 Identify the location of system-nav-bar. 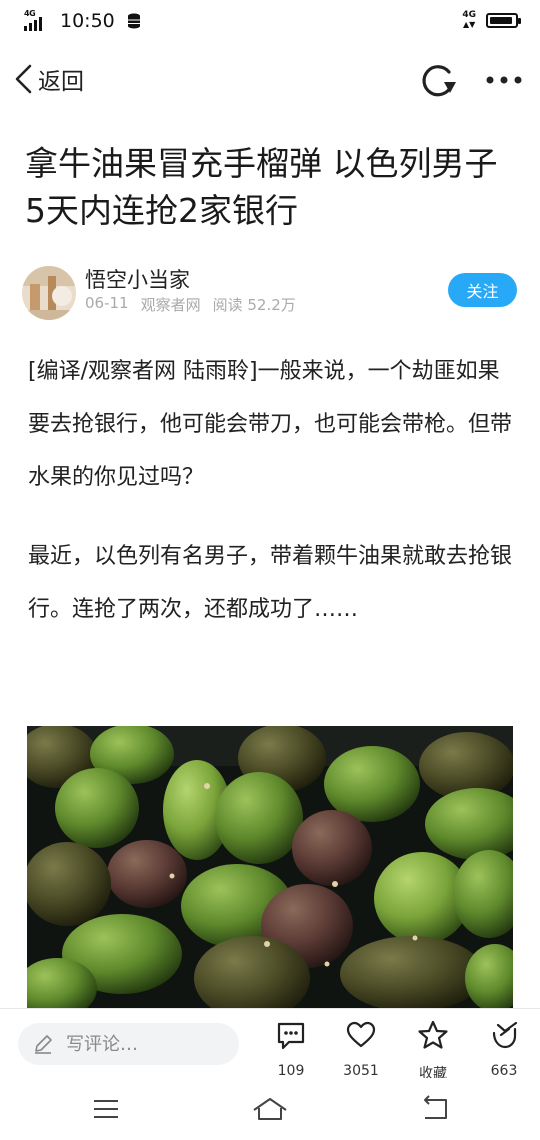
(270, 1109).